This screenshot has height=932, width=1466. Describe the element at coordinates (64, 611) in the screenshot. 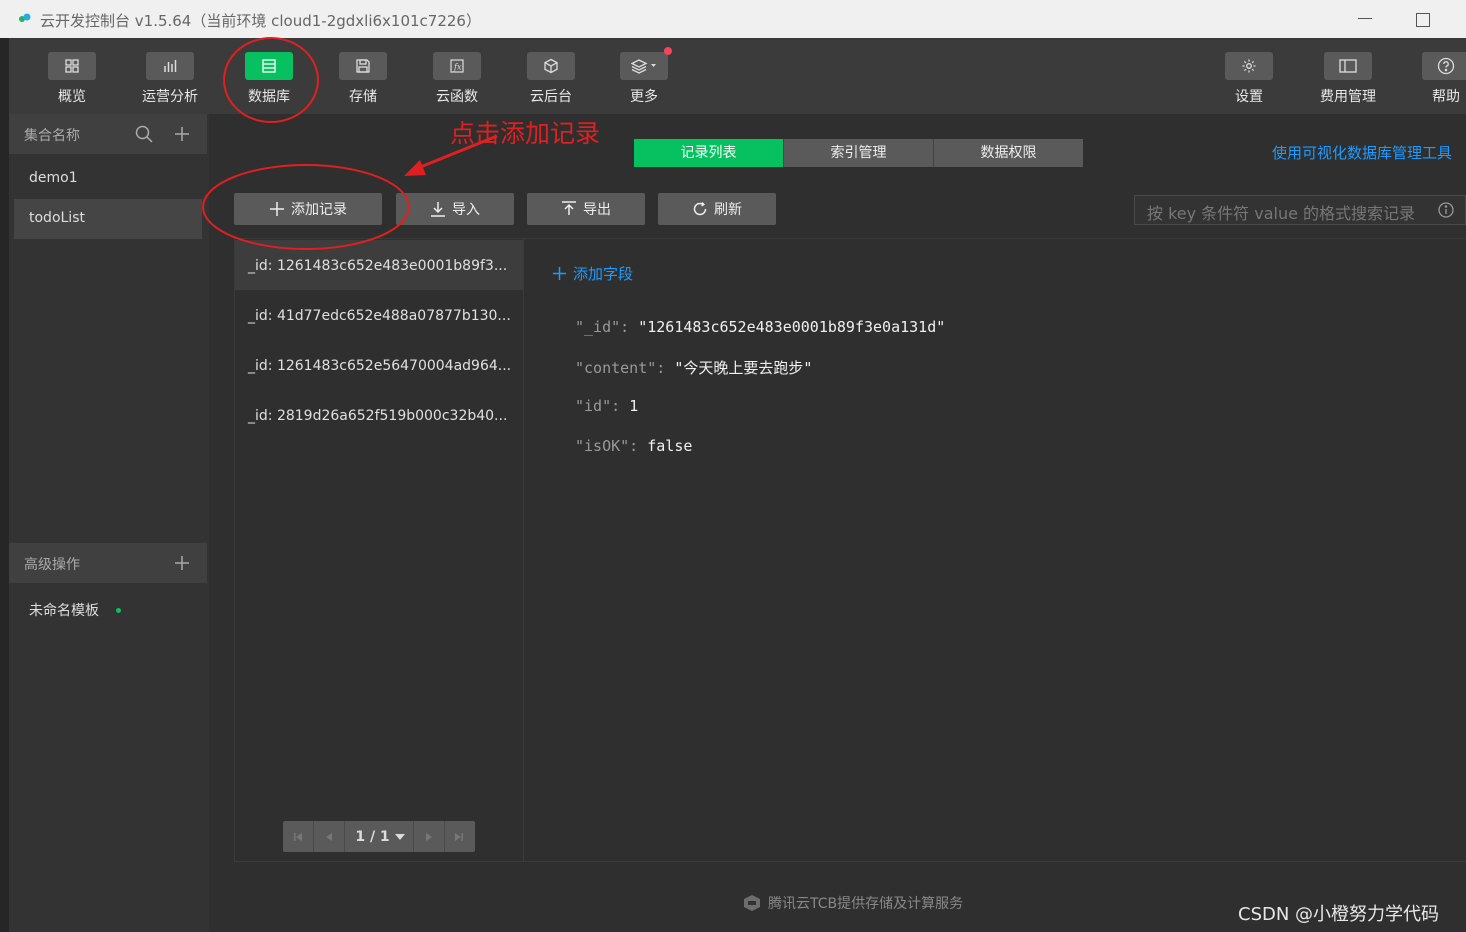

I see `template-item-label: 未命名模板` at that location.